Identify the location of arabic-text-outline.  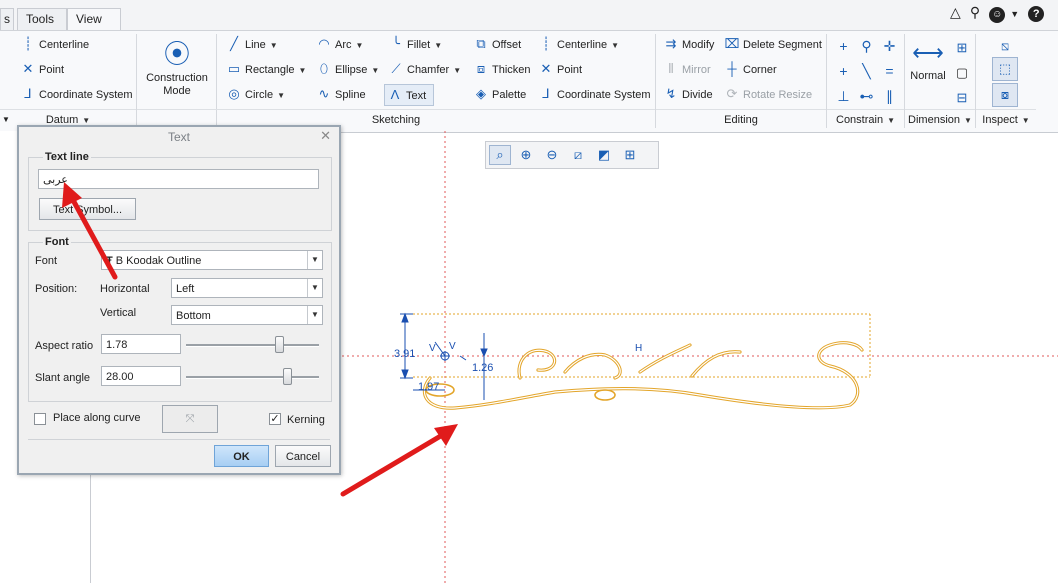
(643, 375).